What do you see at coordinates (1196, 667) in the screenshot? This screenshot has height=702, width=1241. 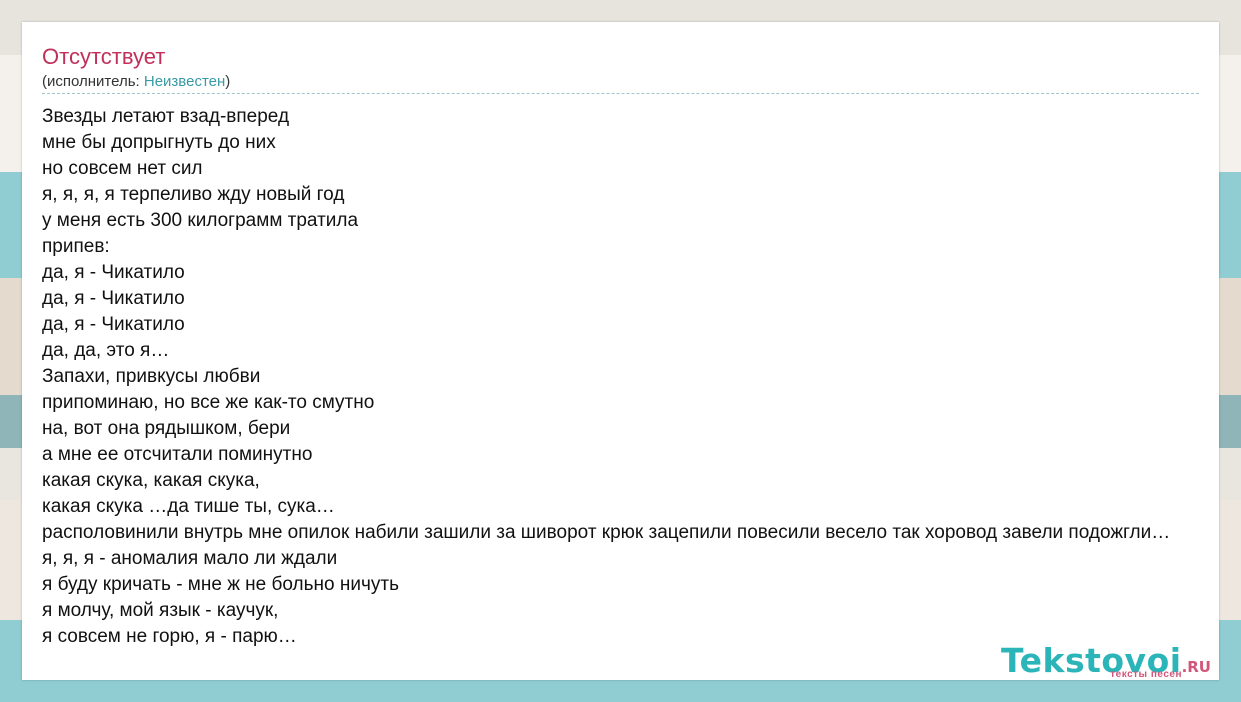 I see `logo-tld: .RU` at bounding box center [1196, 667].